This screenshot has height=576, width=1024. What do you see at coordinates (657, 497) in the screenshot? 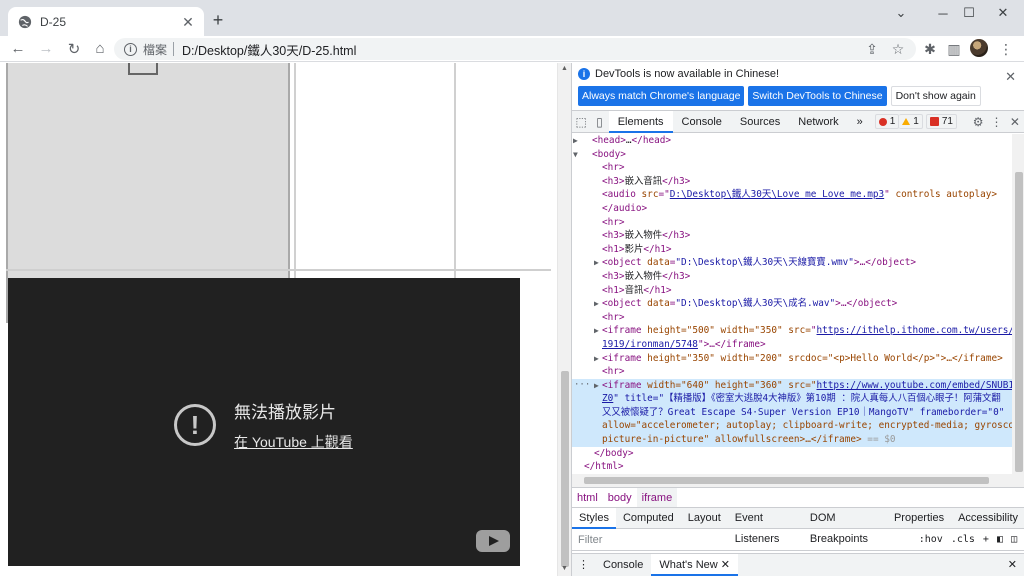
I see `crumb-iframe: iframe` at bounding box center [657, 497].